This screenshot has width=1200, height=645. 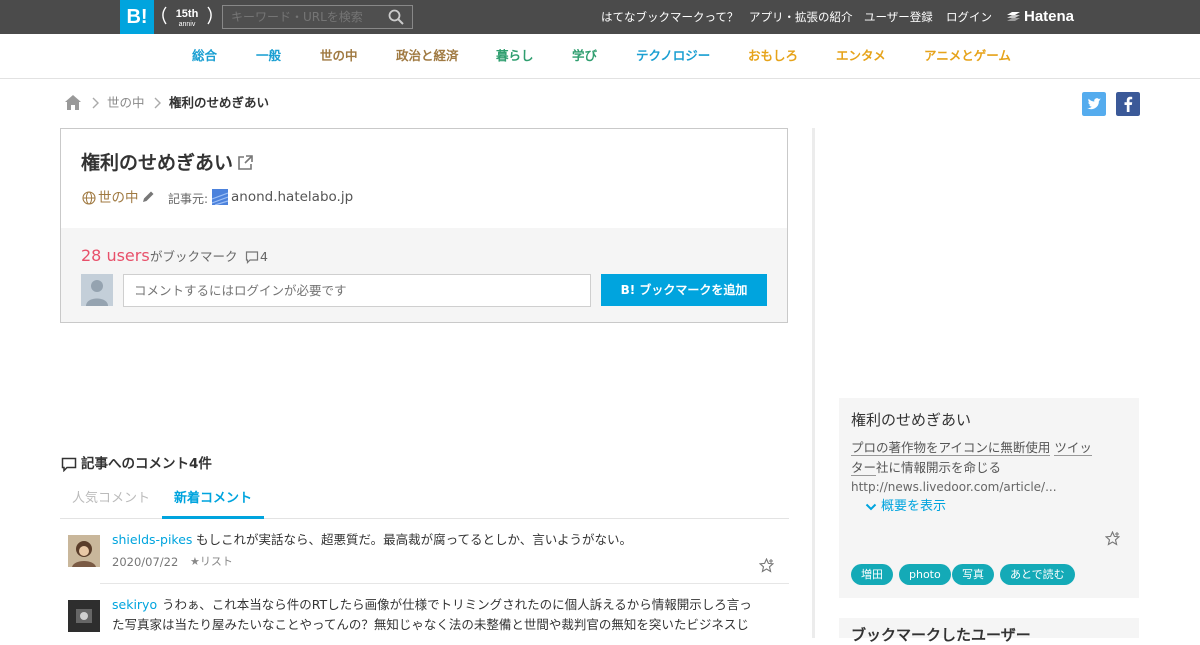 I want to click on comments-section-title: 記事へのコメント4件, so click(x=146, y=464).